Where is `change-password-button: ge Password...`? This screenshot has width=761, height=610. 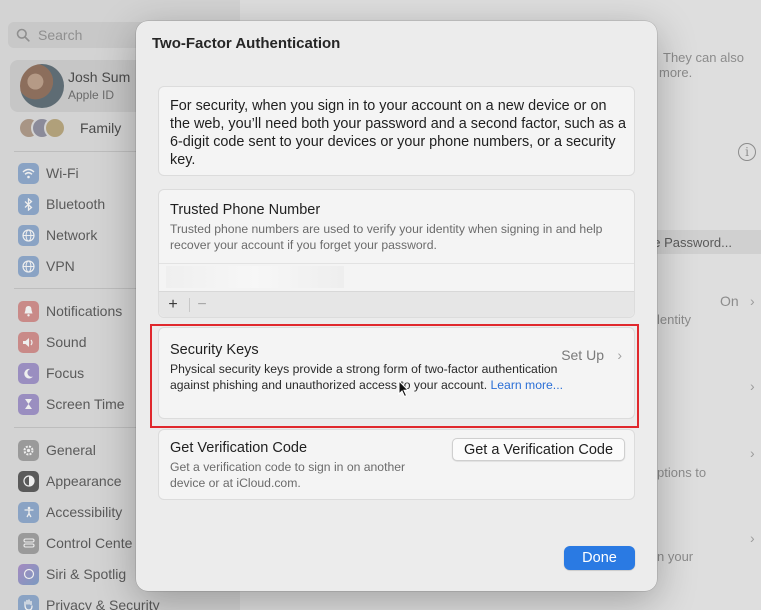
change-password-button: ge Password... is located at coordinates (700, 242).